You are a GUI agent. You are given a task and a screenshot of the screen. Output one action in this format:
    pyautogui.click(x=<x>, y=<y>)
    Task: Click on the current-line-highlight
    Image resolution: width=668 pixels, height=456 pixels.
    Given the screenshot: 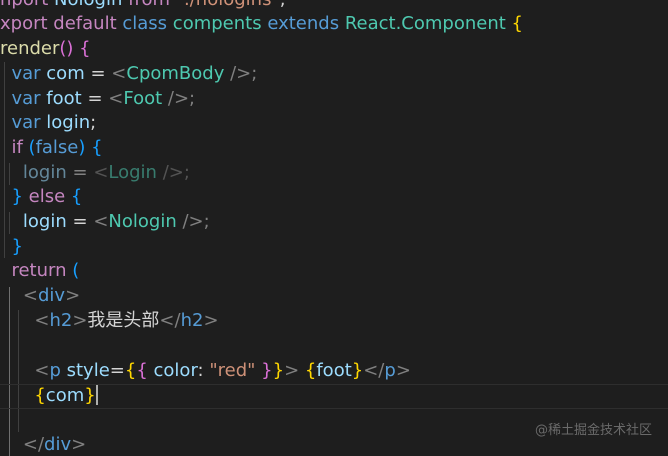 What is the action you would take?
    pyautogui.click(x=334, y=396)
    